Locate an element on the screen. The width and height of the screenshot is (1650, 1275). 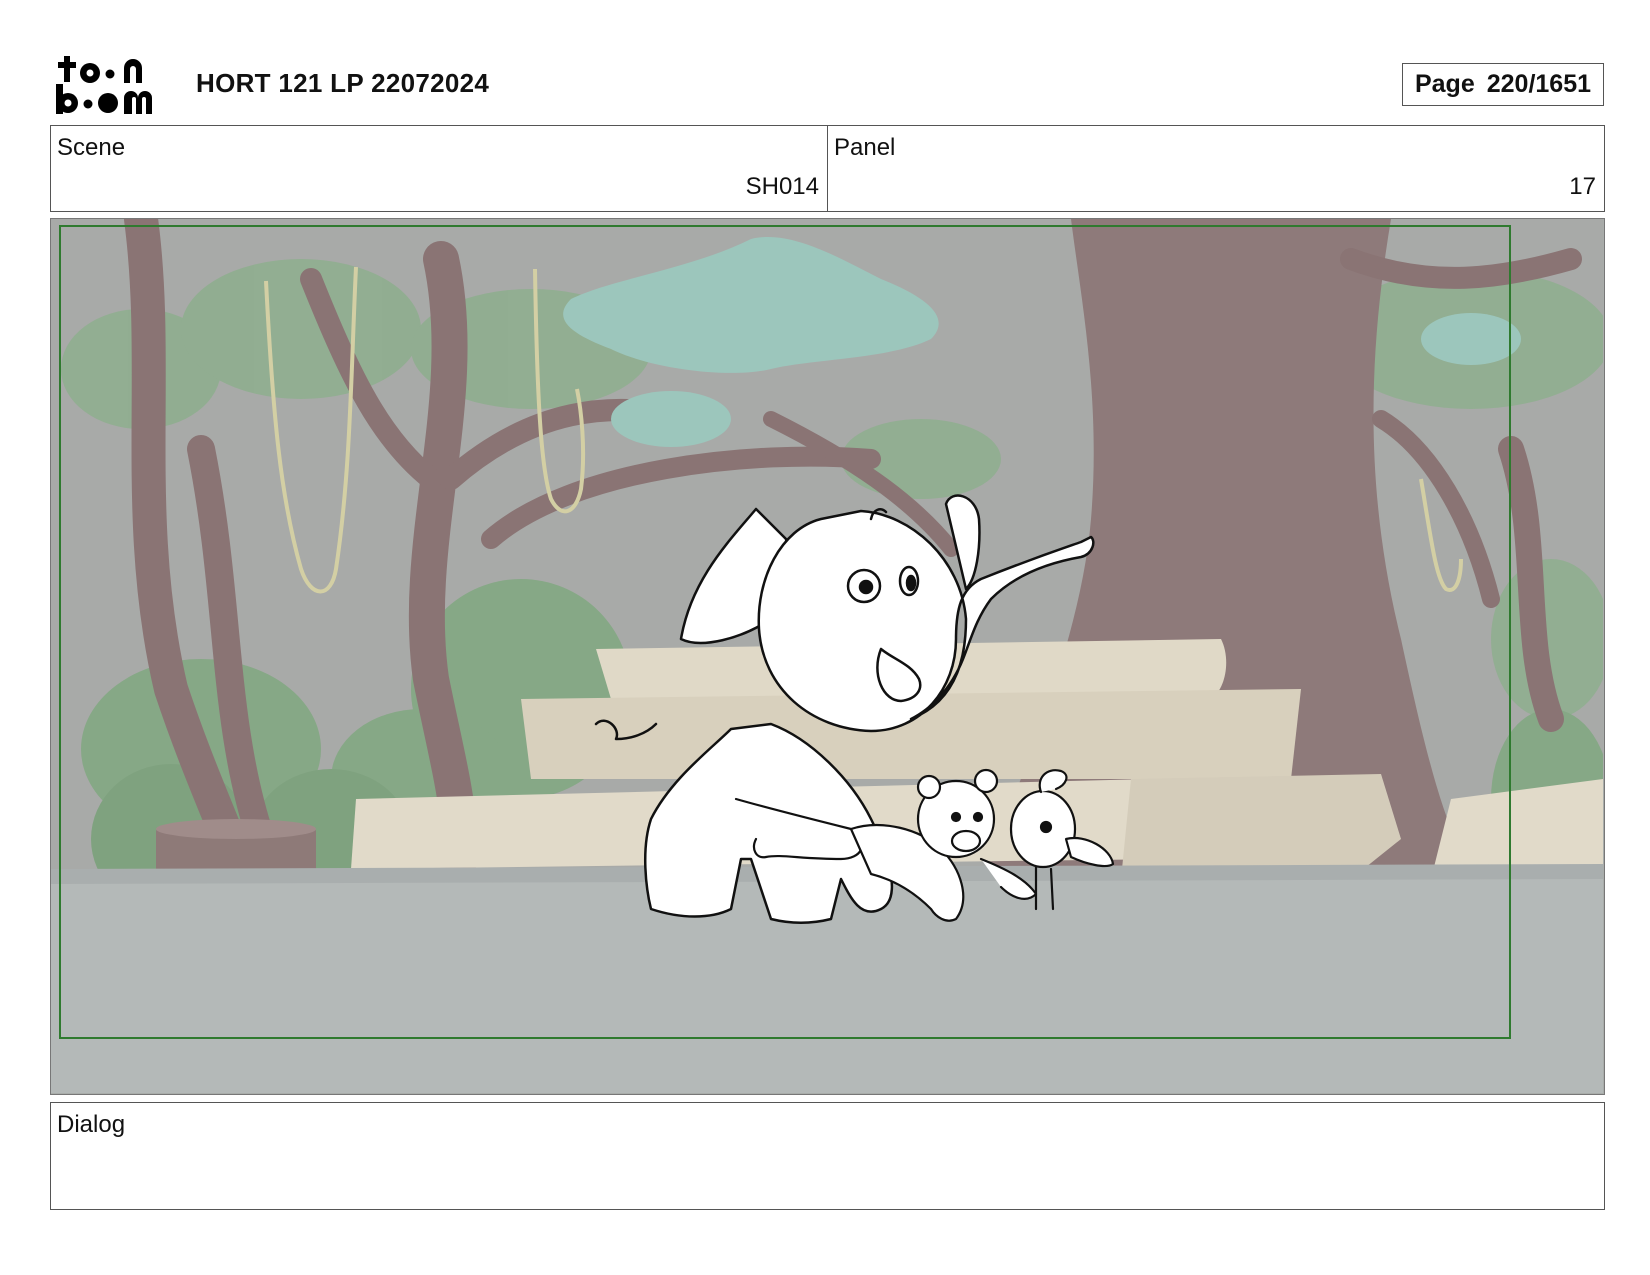
page-number: 220/1651 is located at coordinates (1539, 84).